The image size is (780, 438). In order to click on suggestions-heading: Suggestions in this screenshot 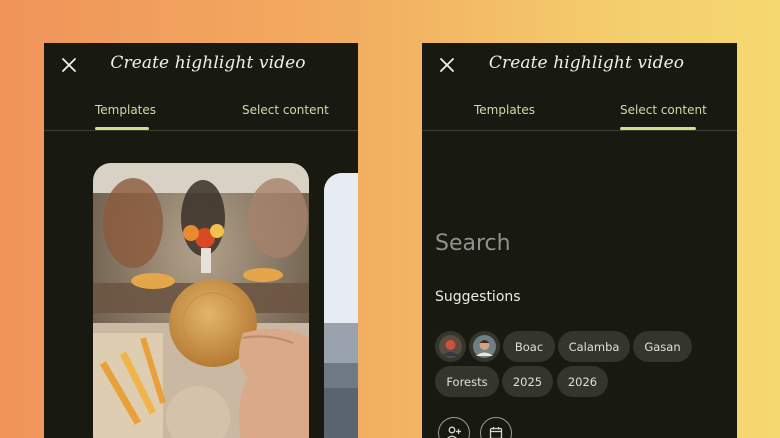, I will do `click(478, 297)`.